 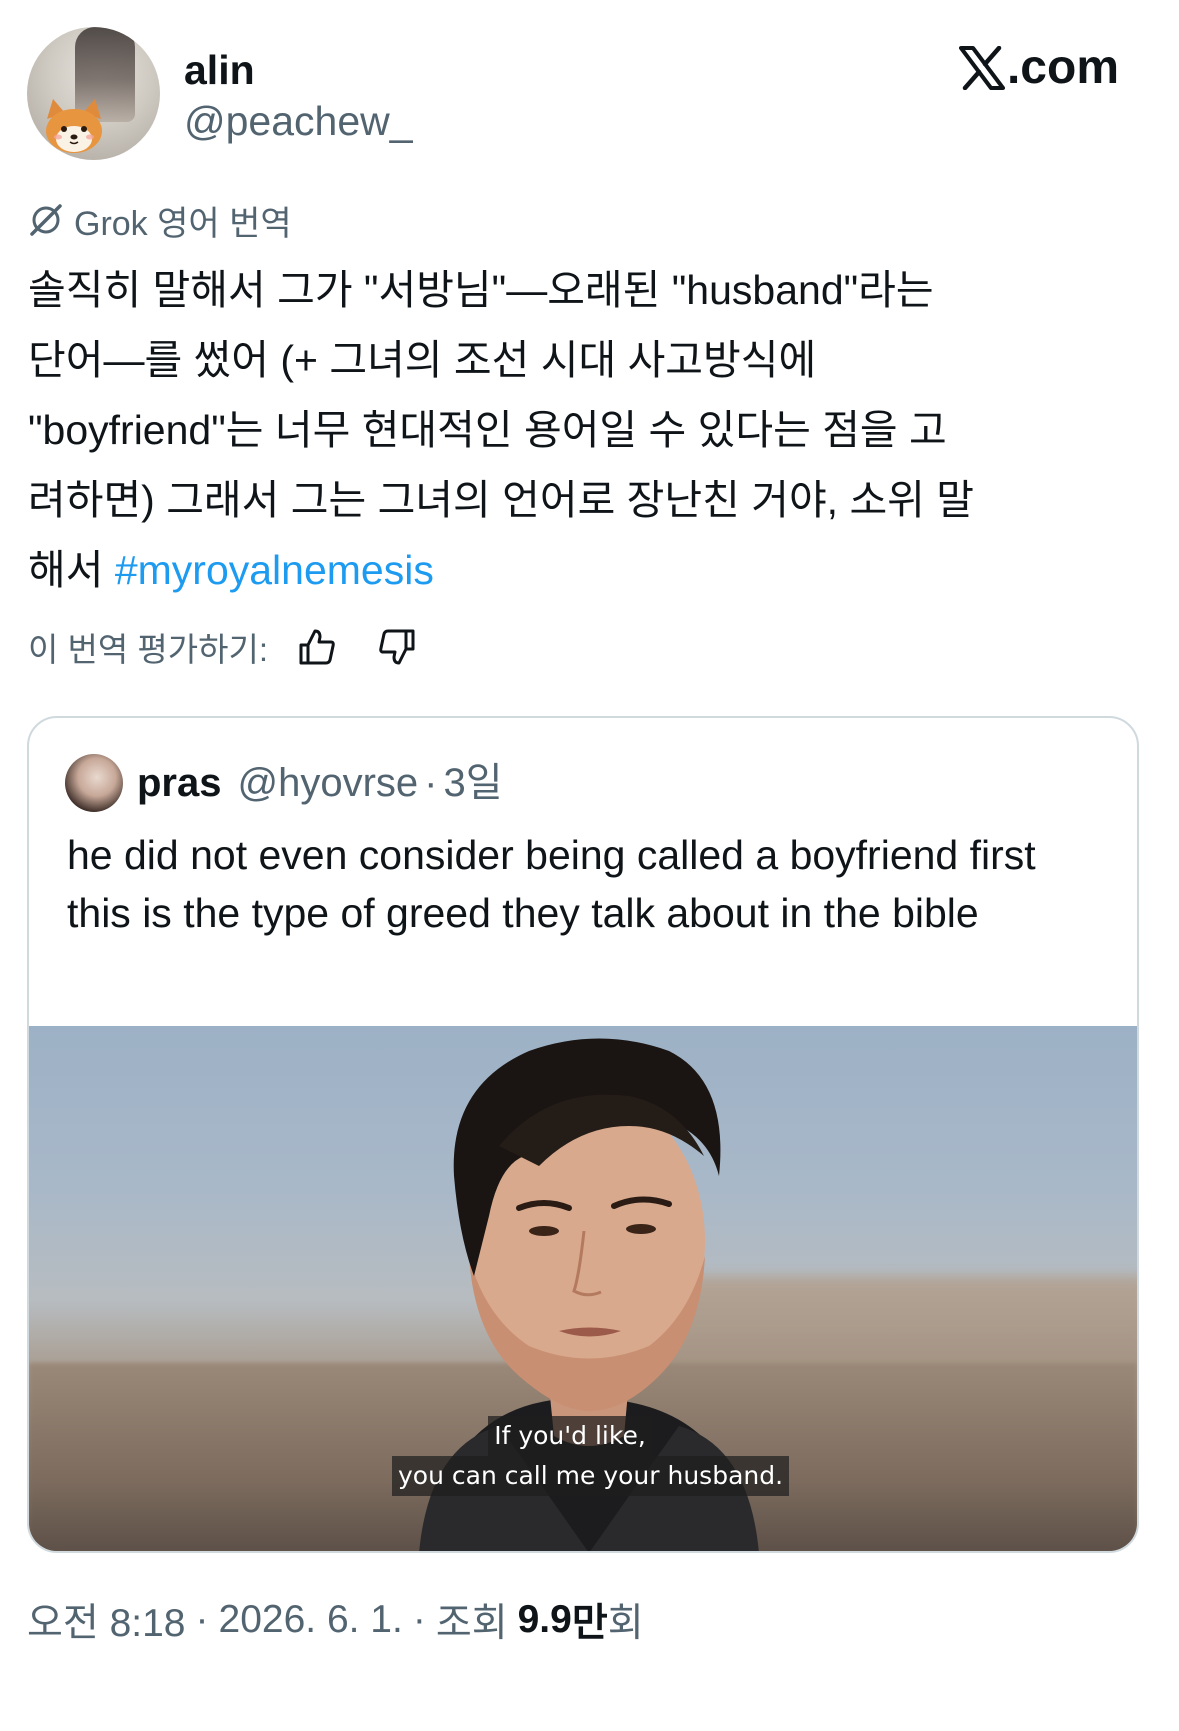 I want to click on thumbs-down-icon, so click(x=397, y=647).